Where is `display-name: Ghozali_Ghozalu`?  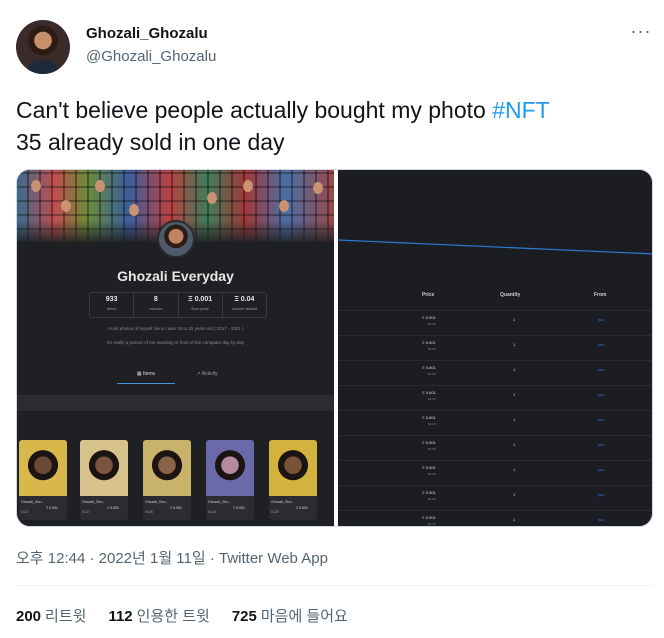 display-name: Ghozali_Ghozalu is located at coordinates (147, 33).